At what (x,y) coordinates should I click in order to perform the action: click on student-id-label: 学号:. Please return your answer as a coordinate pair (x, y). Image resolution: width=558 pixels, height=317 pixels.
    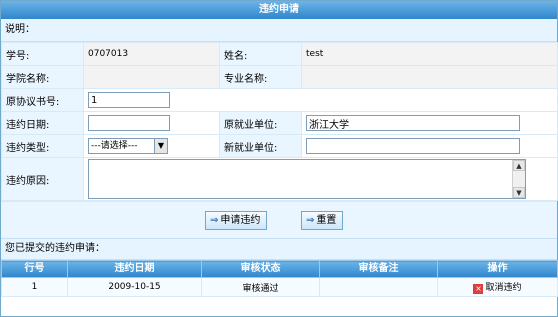
    Looking at the image, I should click on (42, 54).